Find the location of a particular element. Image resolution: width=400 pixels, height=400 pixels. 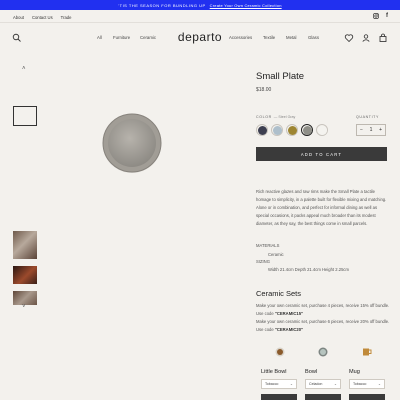

nav-textile: Textile is located at coordinates (269, 37).